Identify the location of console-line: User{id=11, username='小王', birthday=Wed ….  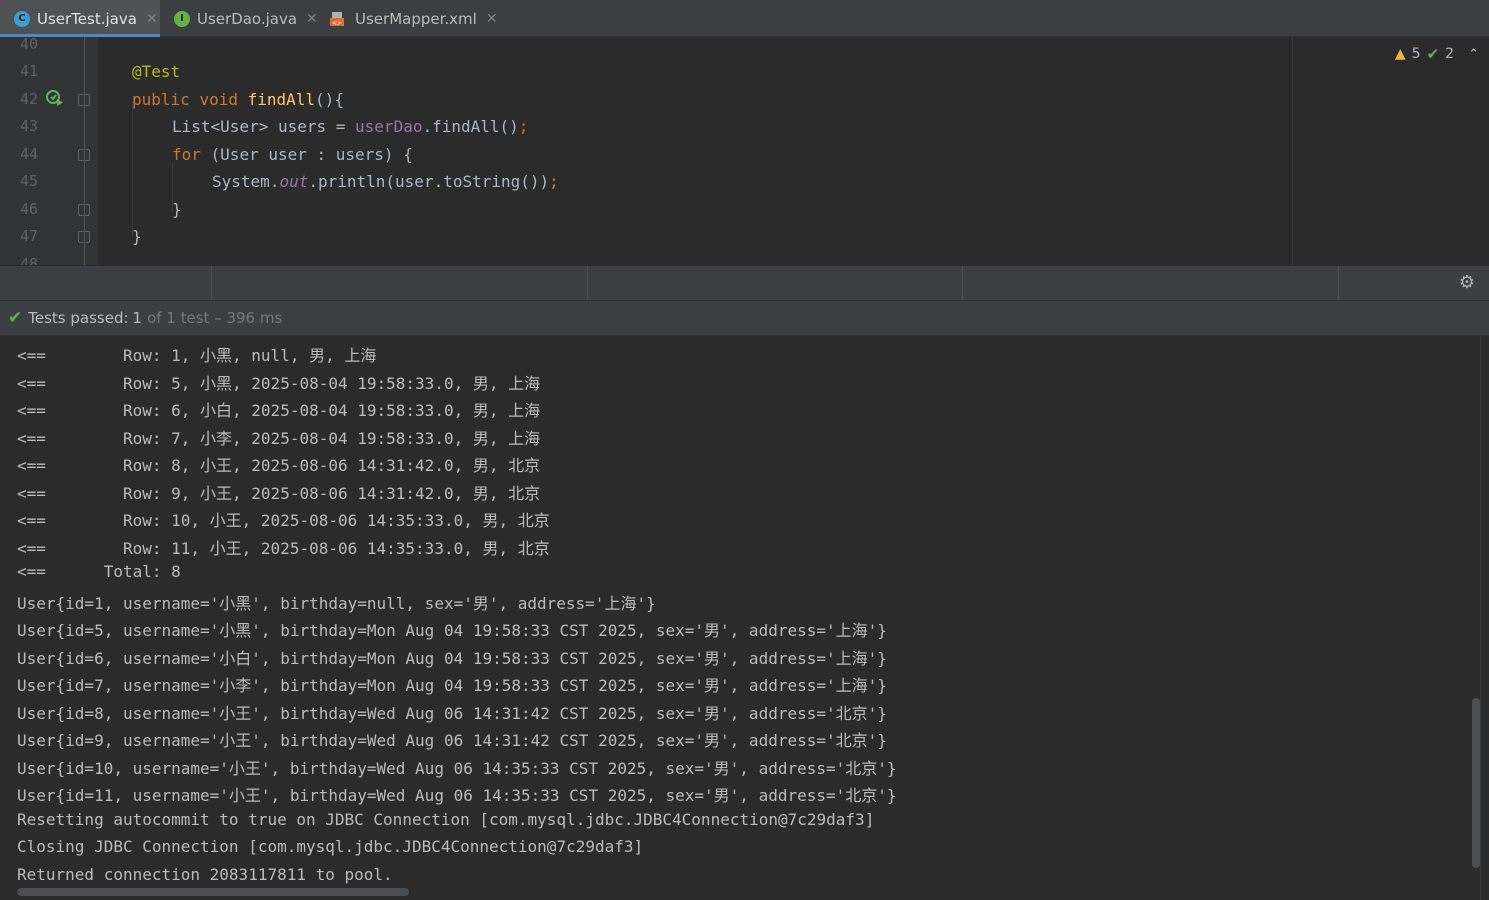
(457, 795).